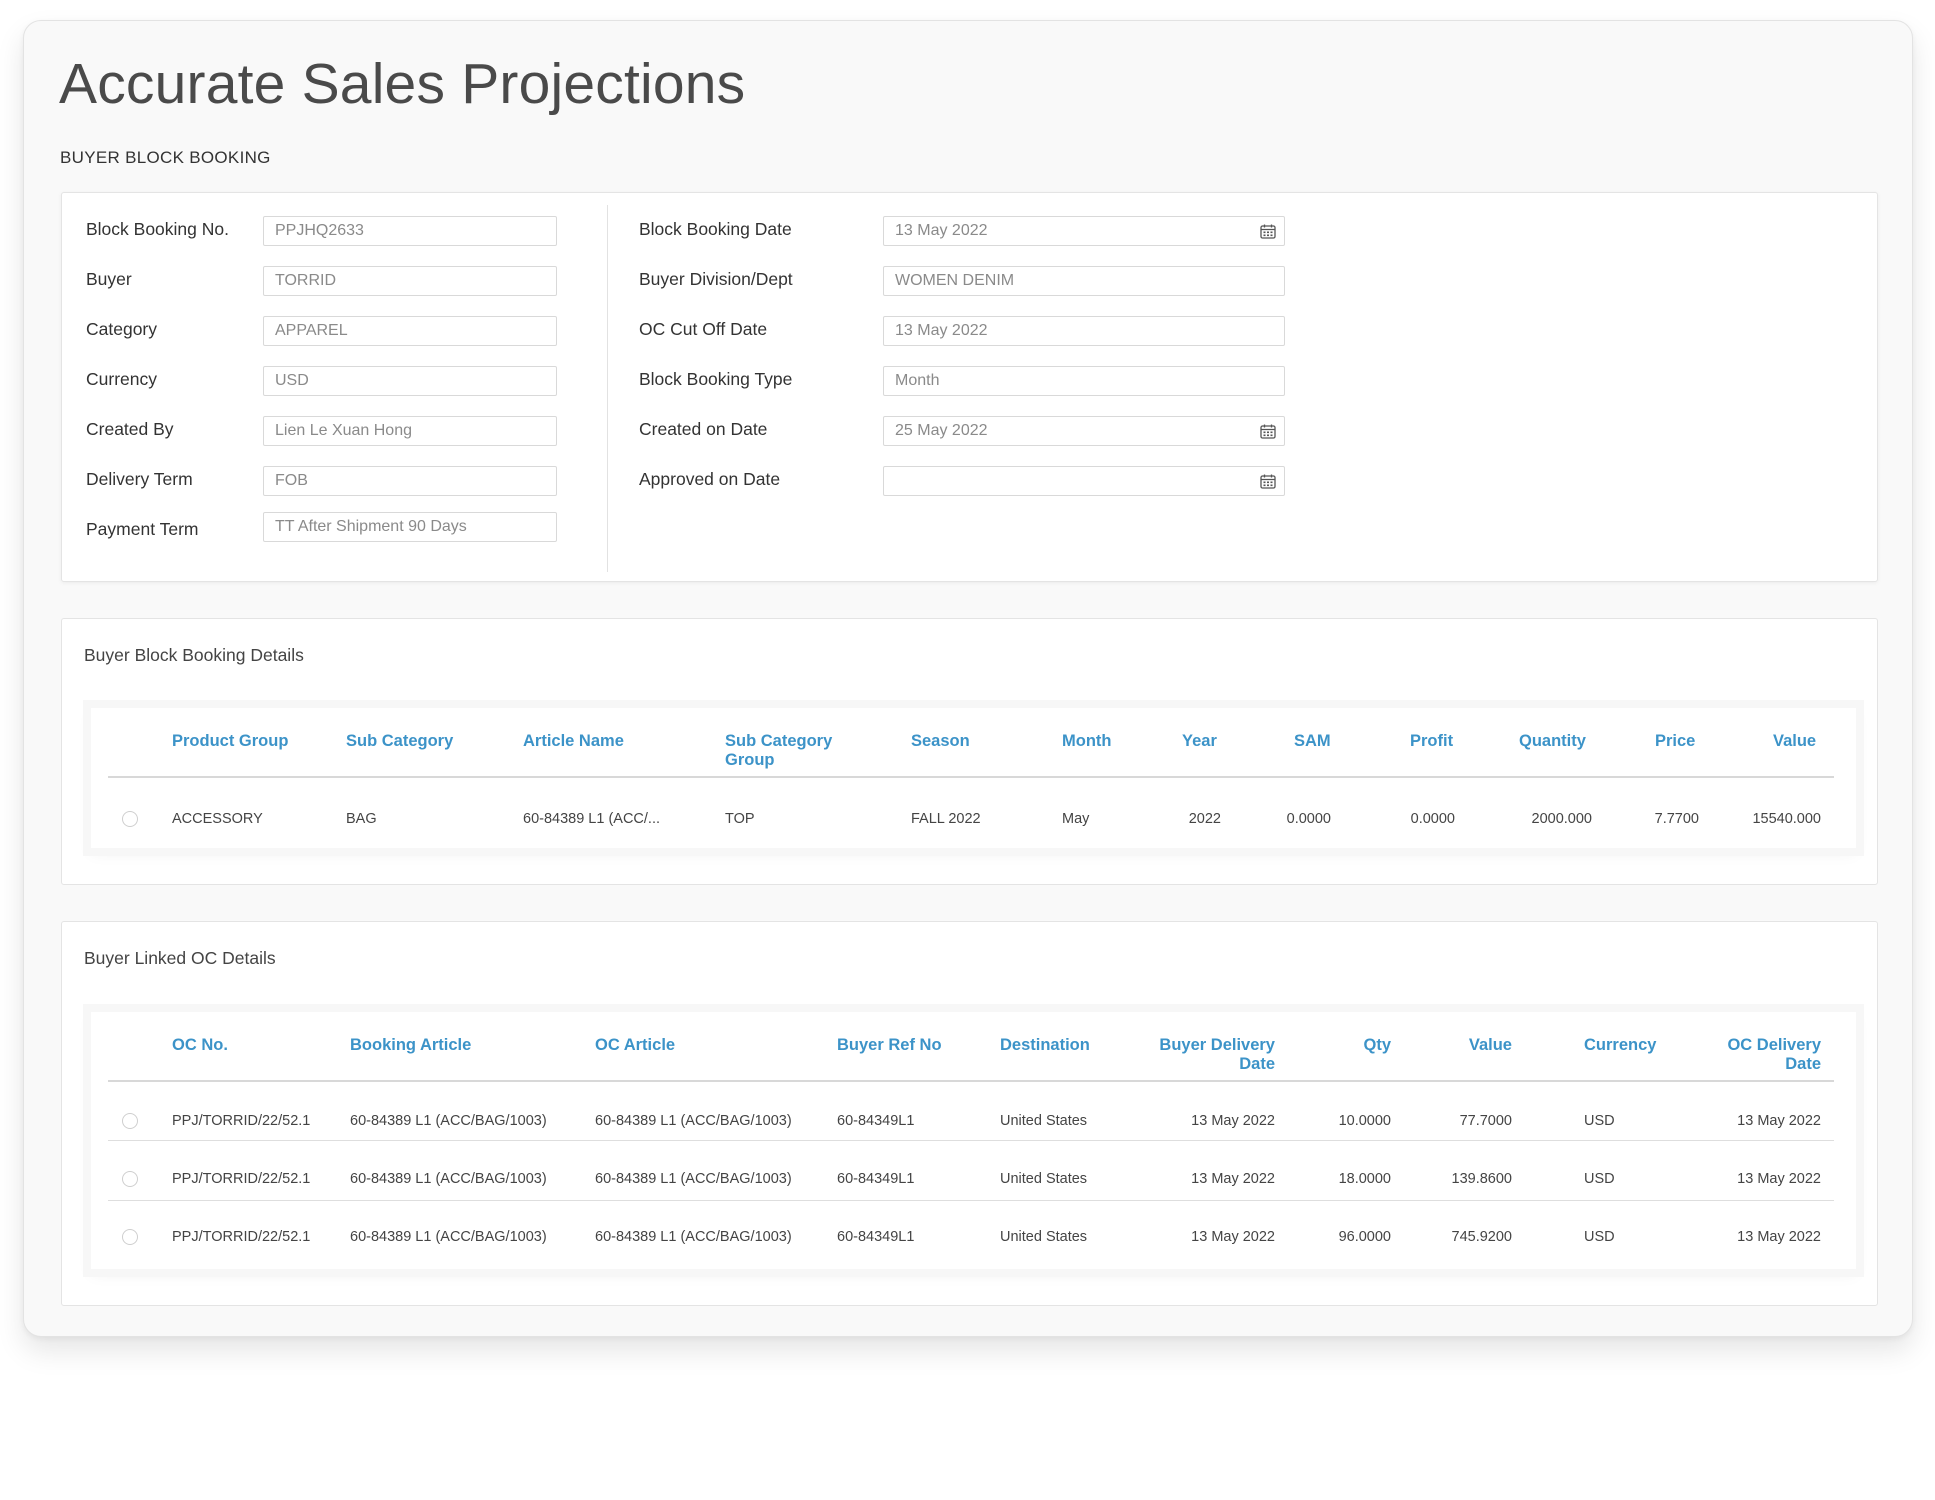 The height and width of the screenshot is (1500, 1935). Describe the element at coordinates (635, 1045) in the screenshot. I see `col-oc-article: OC Article` at that location.